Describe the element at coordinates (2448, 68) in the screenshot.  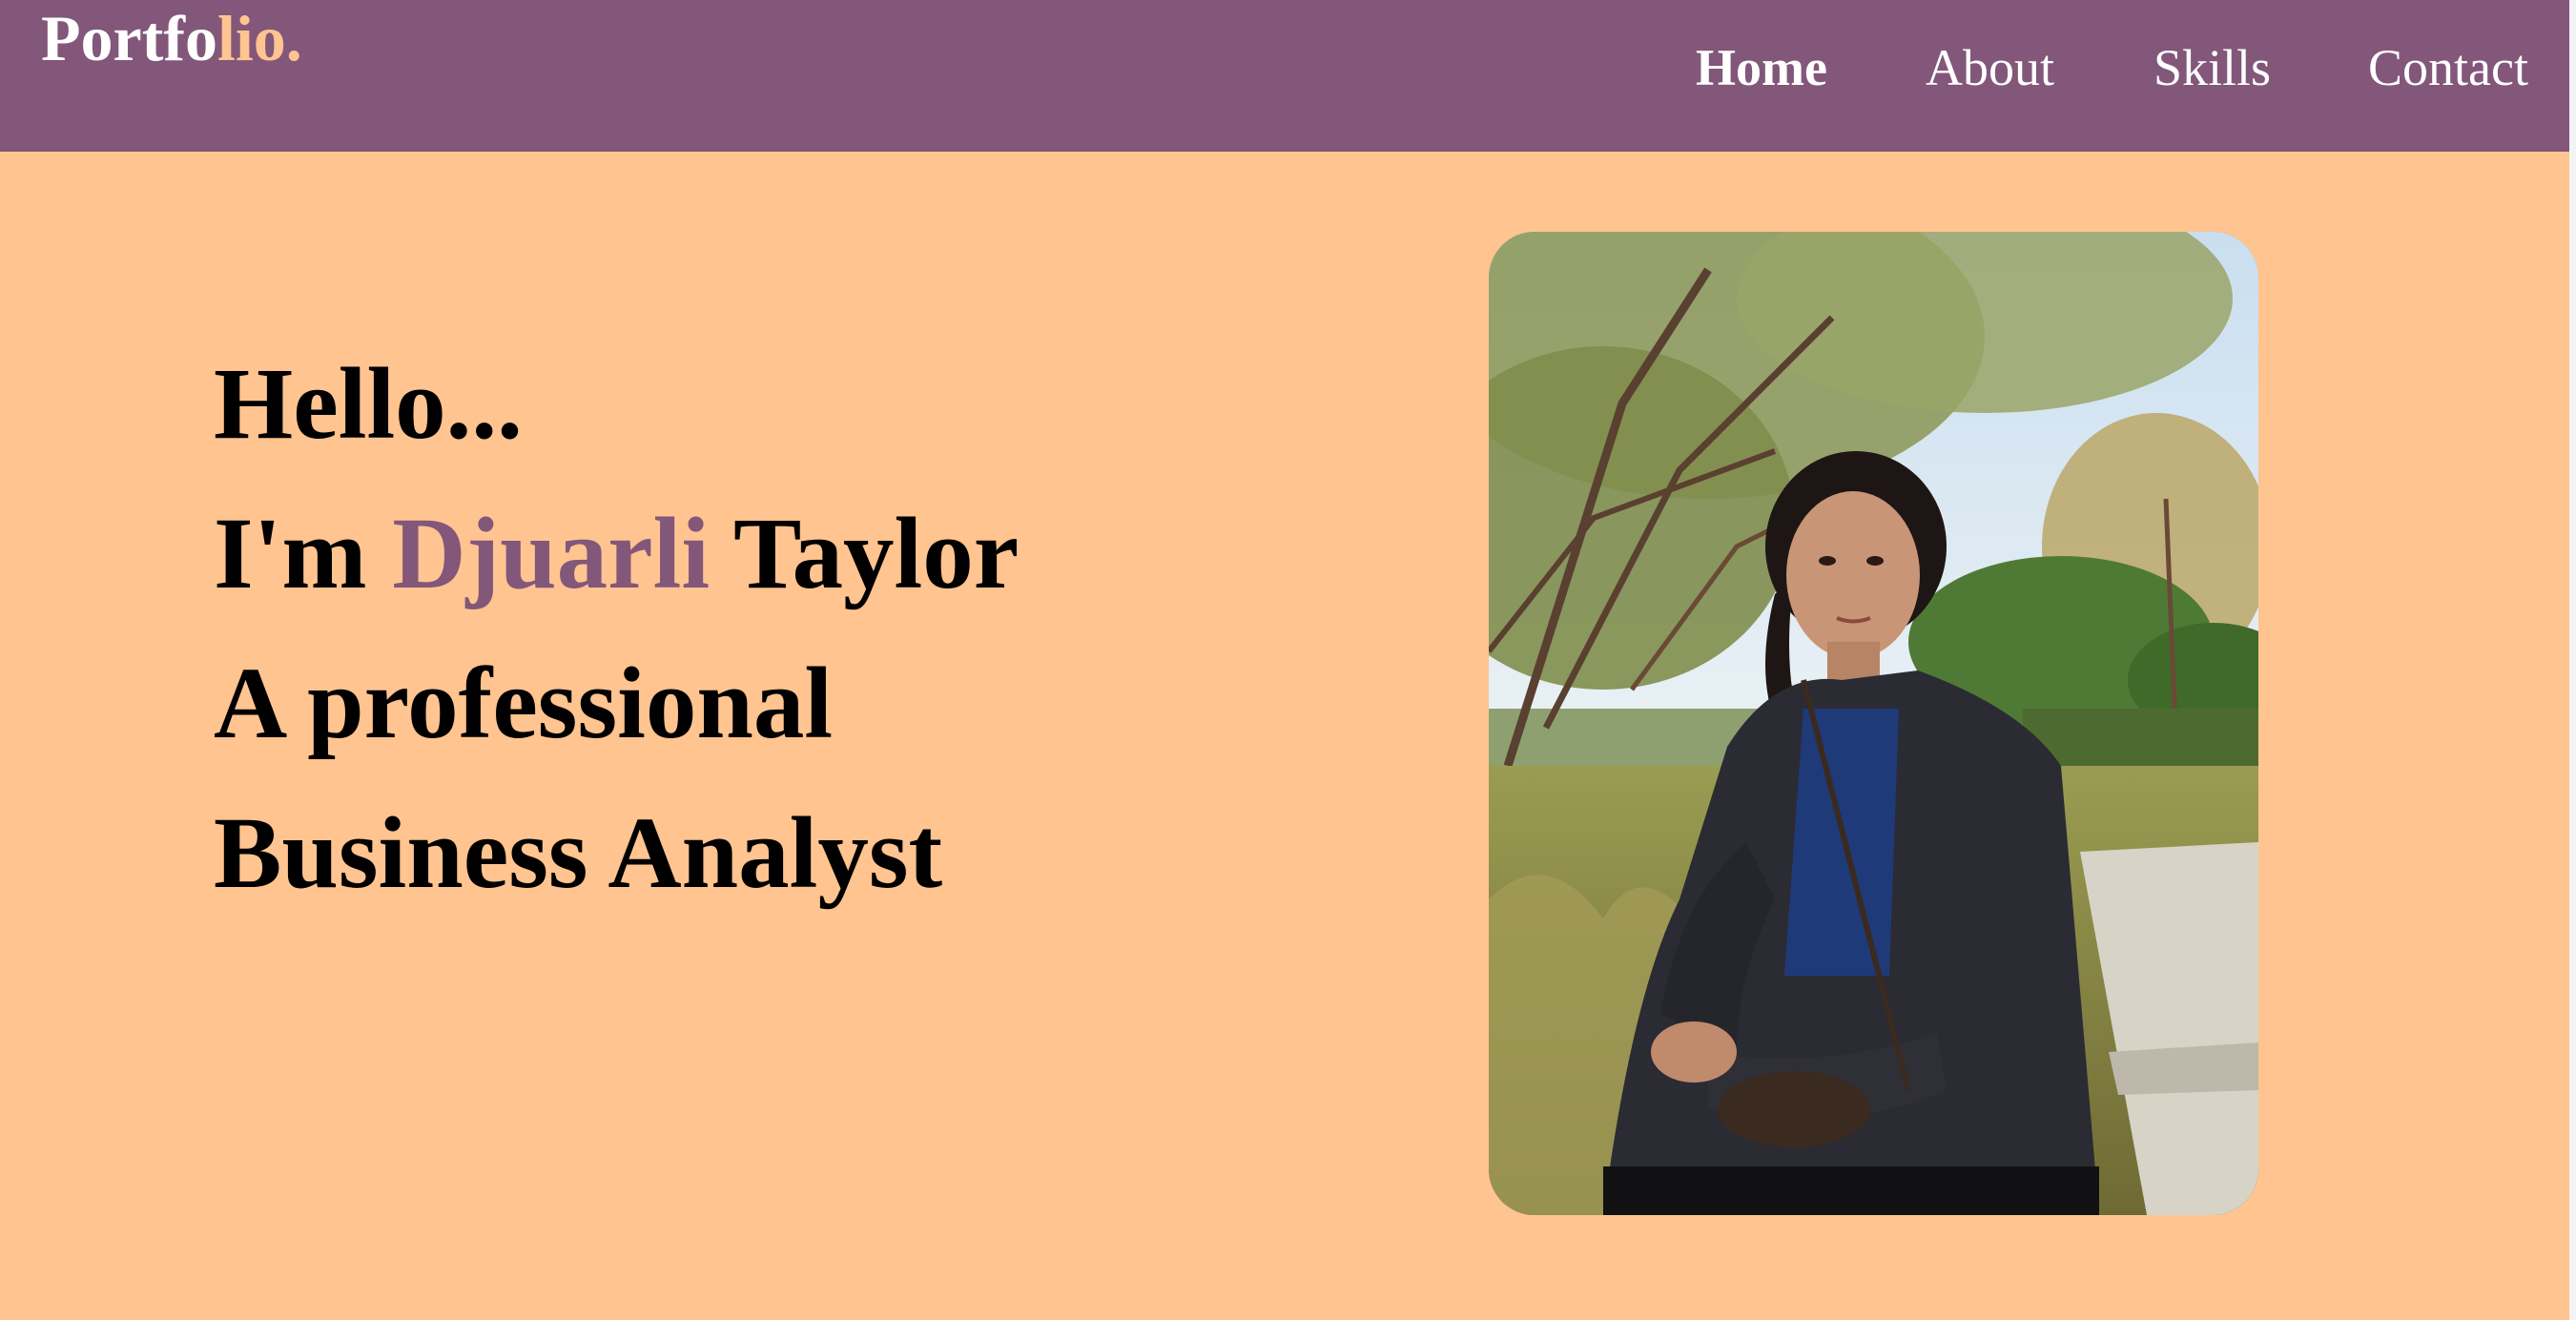
I see `nav-link-contact: Contact` at that location.